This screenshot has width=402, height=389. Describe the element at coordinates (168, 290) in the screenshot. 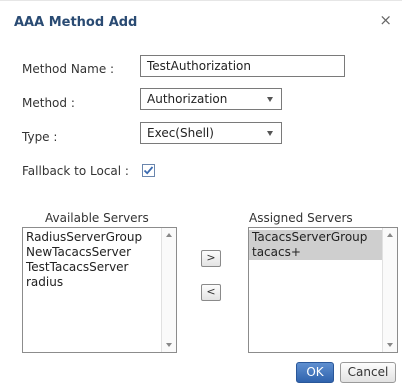

I see `available-scrollbar` at that location.